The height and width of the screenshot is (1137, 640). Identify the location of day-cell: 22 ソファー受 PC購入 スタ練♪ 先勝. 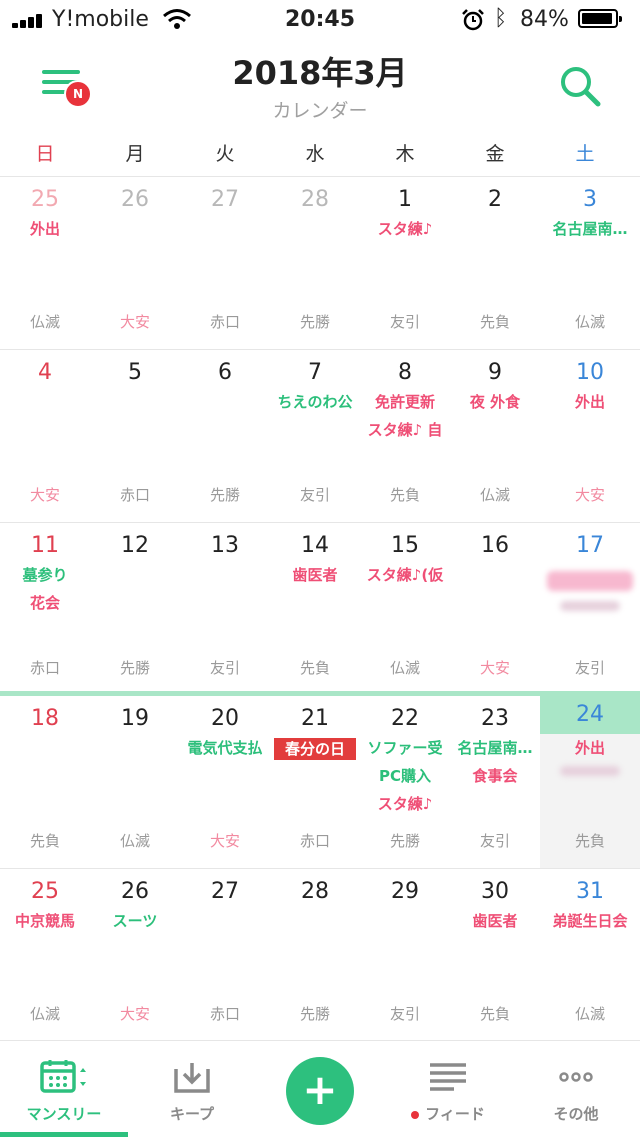
(405, 782).